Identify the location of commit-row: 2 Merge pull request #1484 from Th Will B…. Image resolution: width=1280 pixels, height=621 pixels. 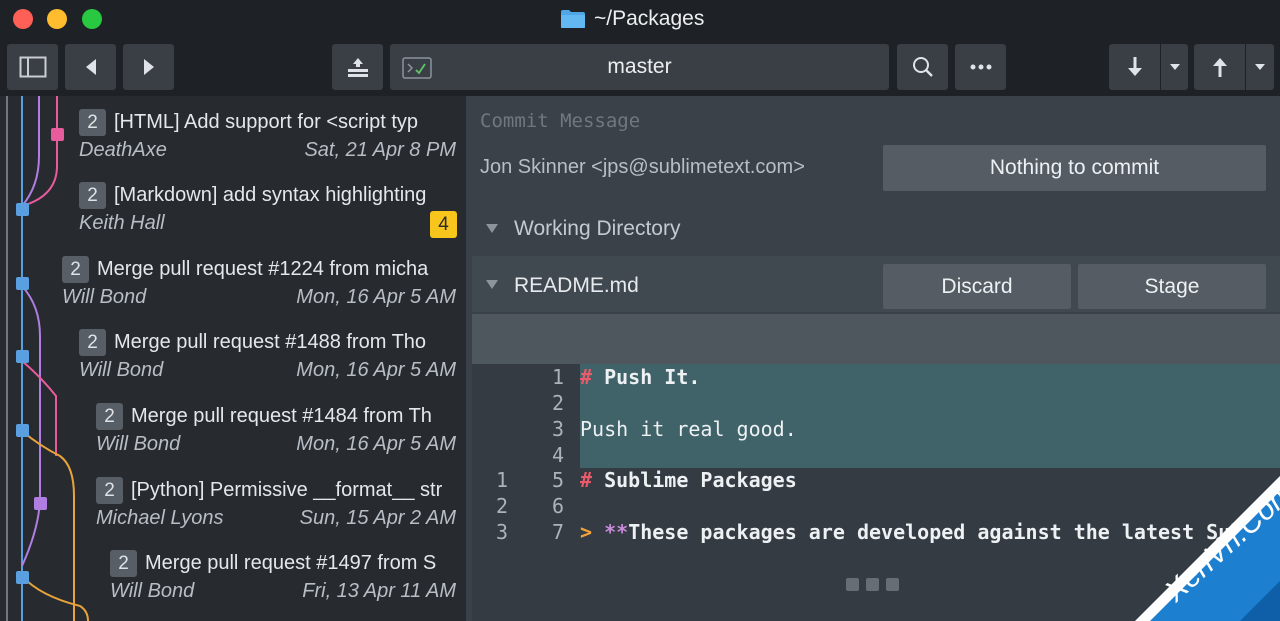
(276, 426).